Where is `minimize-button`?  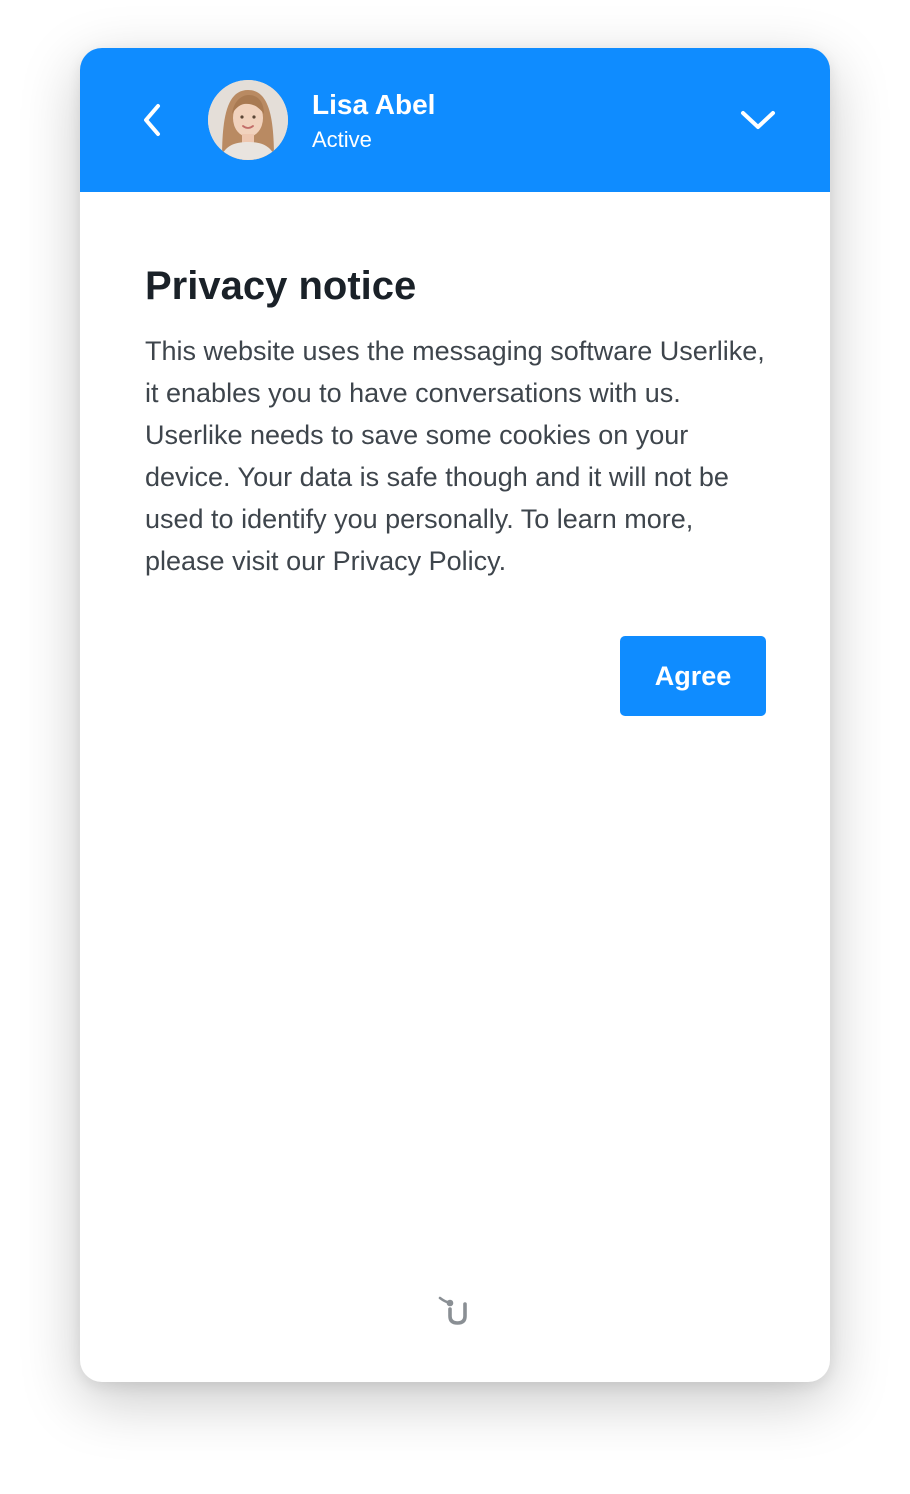 minimize-button is located at coordinates (758, 120).